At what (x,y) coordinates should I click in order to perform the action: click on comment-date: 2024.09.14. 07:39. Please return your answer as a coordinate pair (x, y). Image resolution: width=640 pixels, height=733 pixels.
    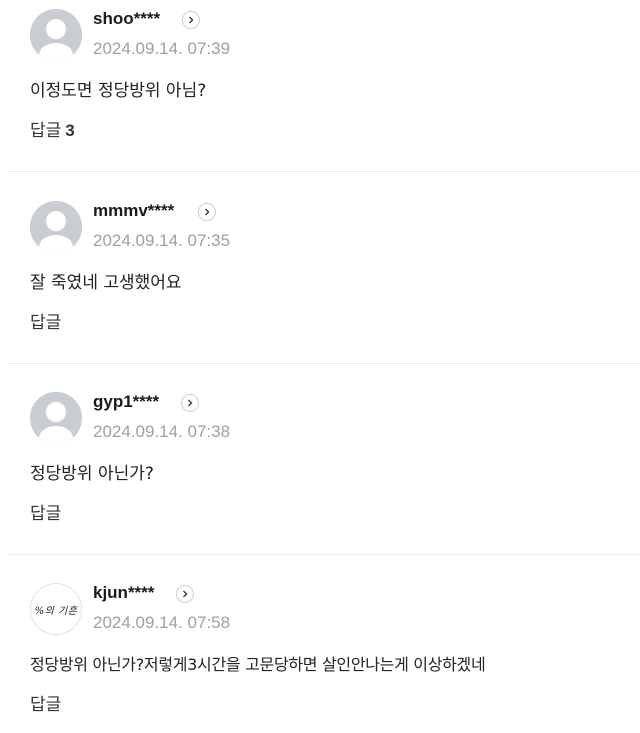
    Looking at the image, I should click on (162, 48).